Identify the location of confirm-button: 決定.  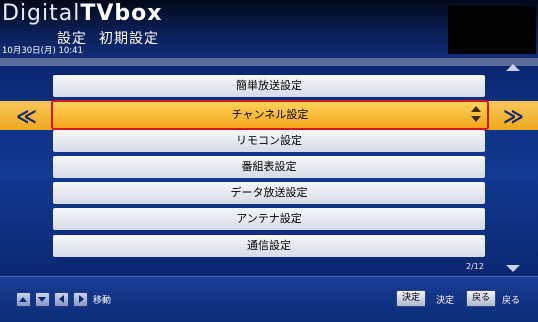
(411, 298).